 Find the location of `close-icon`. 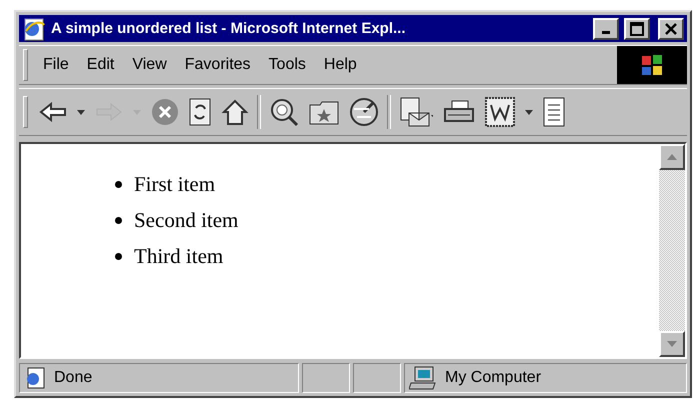

close-icon is located at coordinates (671, 28).